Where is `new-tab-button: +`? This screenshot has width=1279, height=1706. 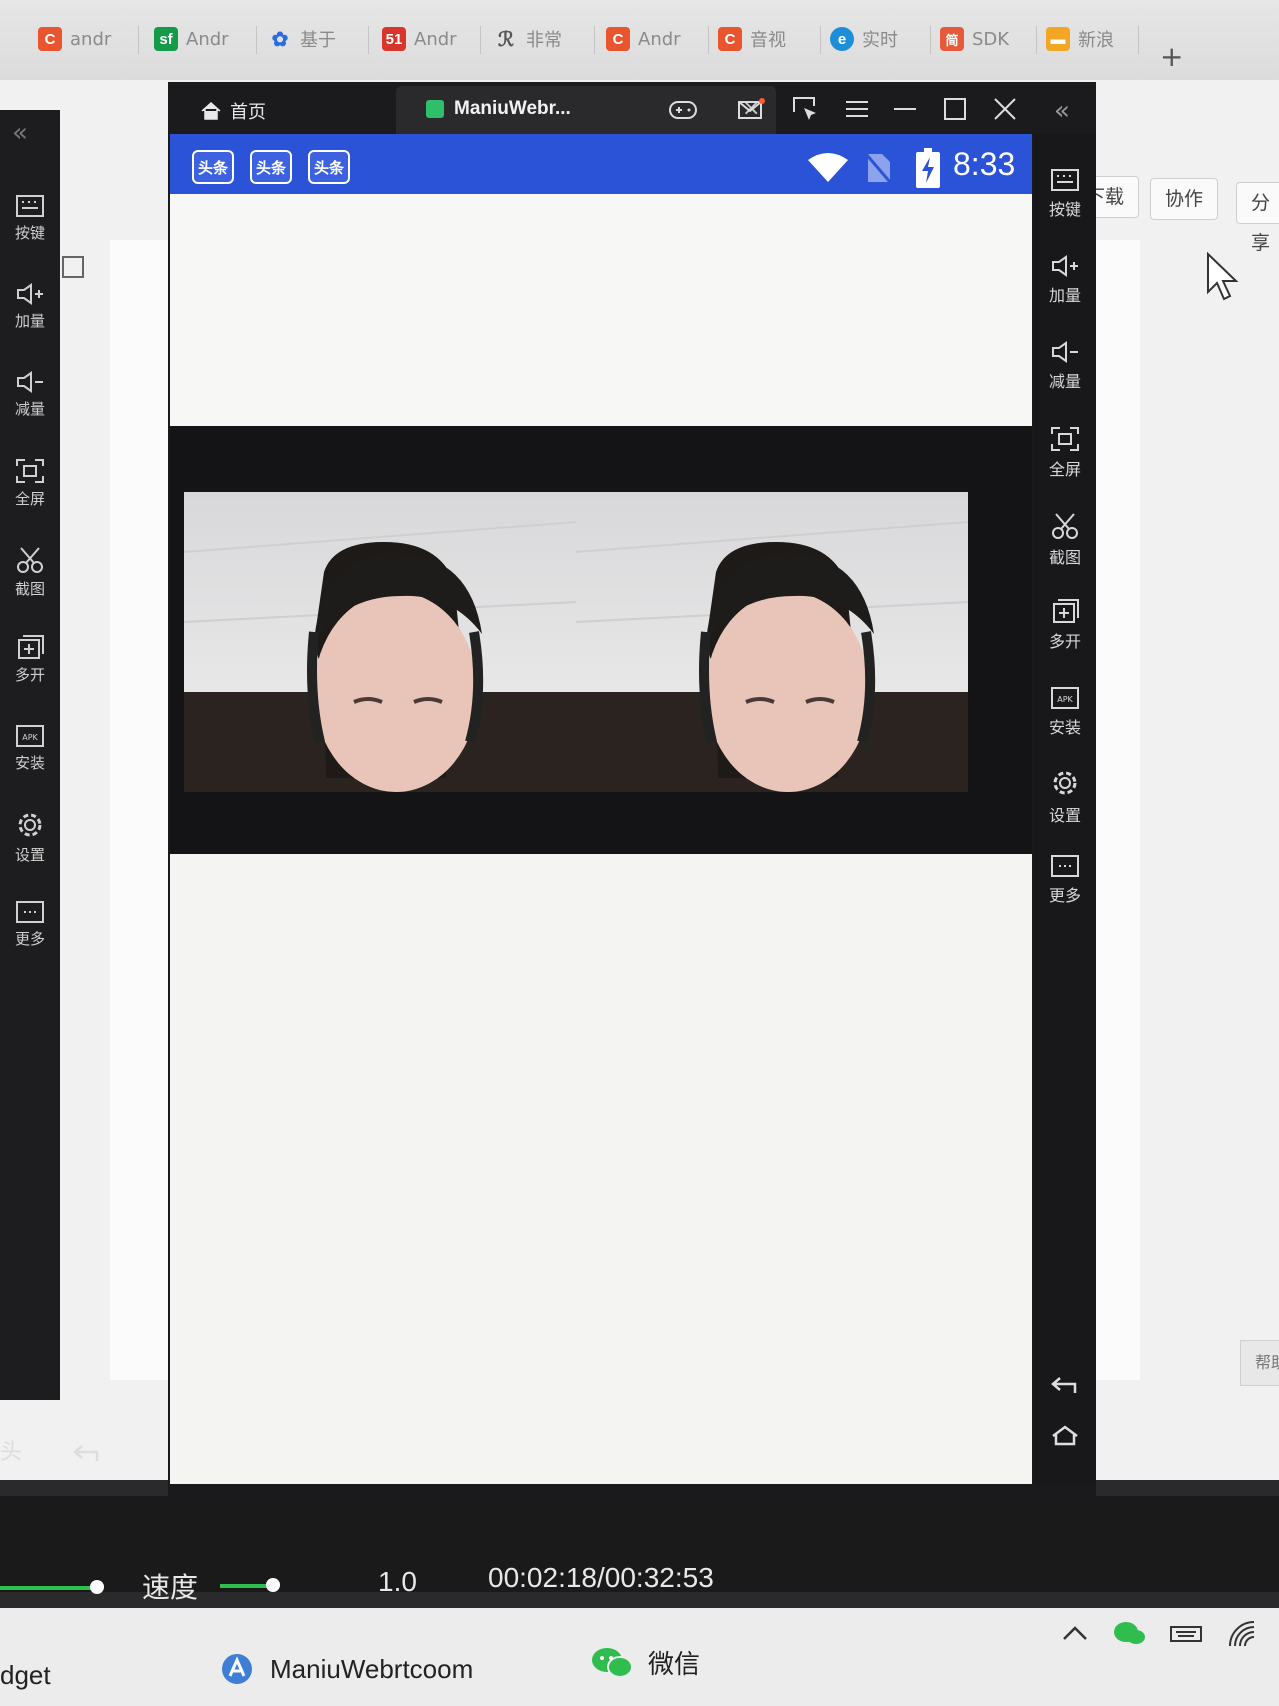
new-tab-button: + is located at coordinates (1171, 56).